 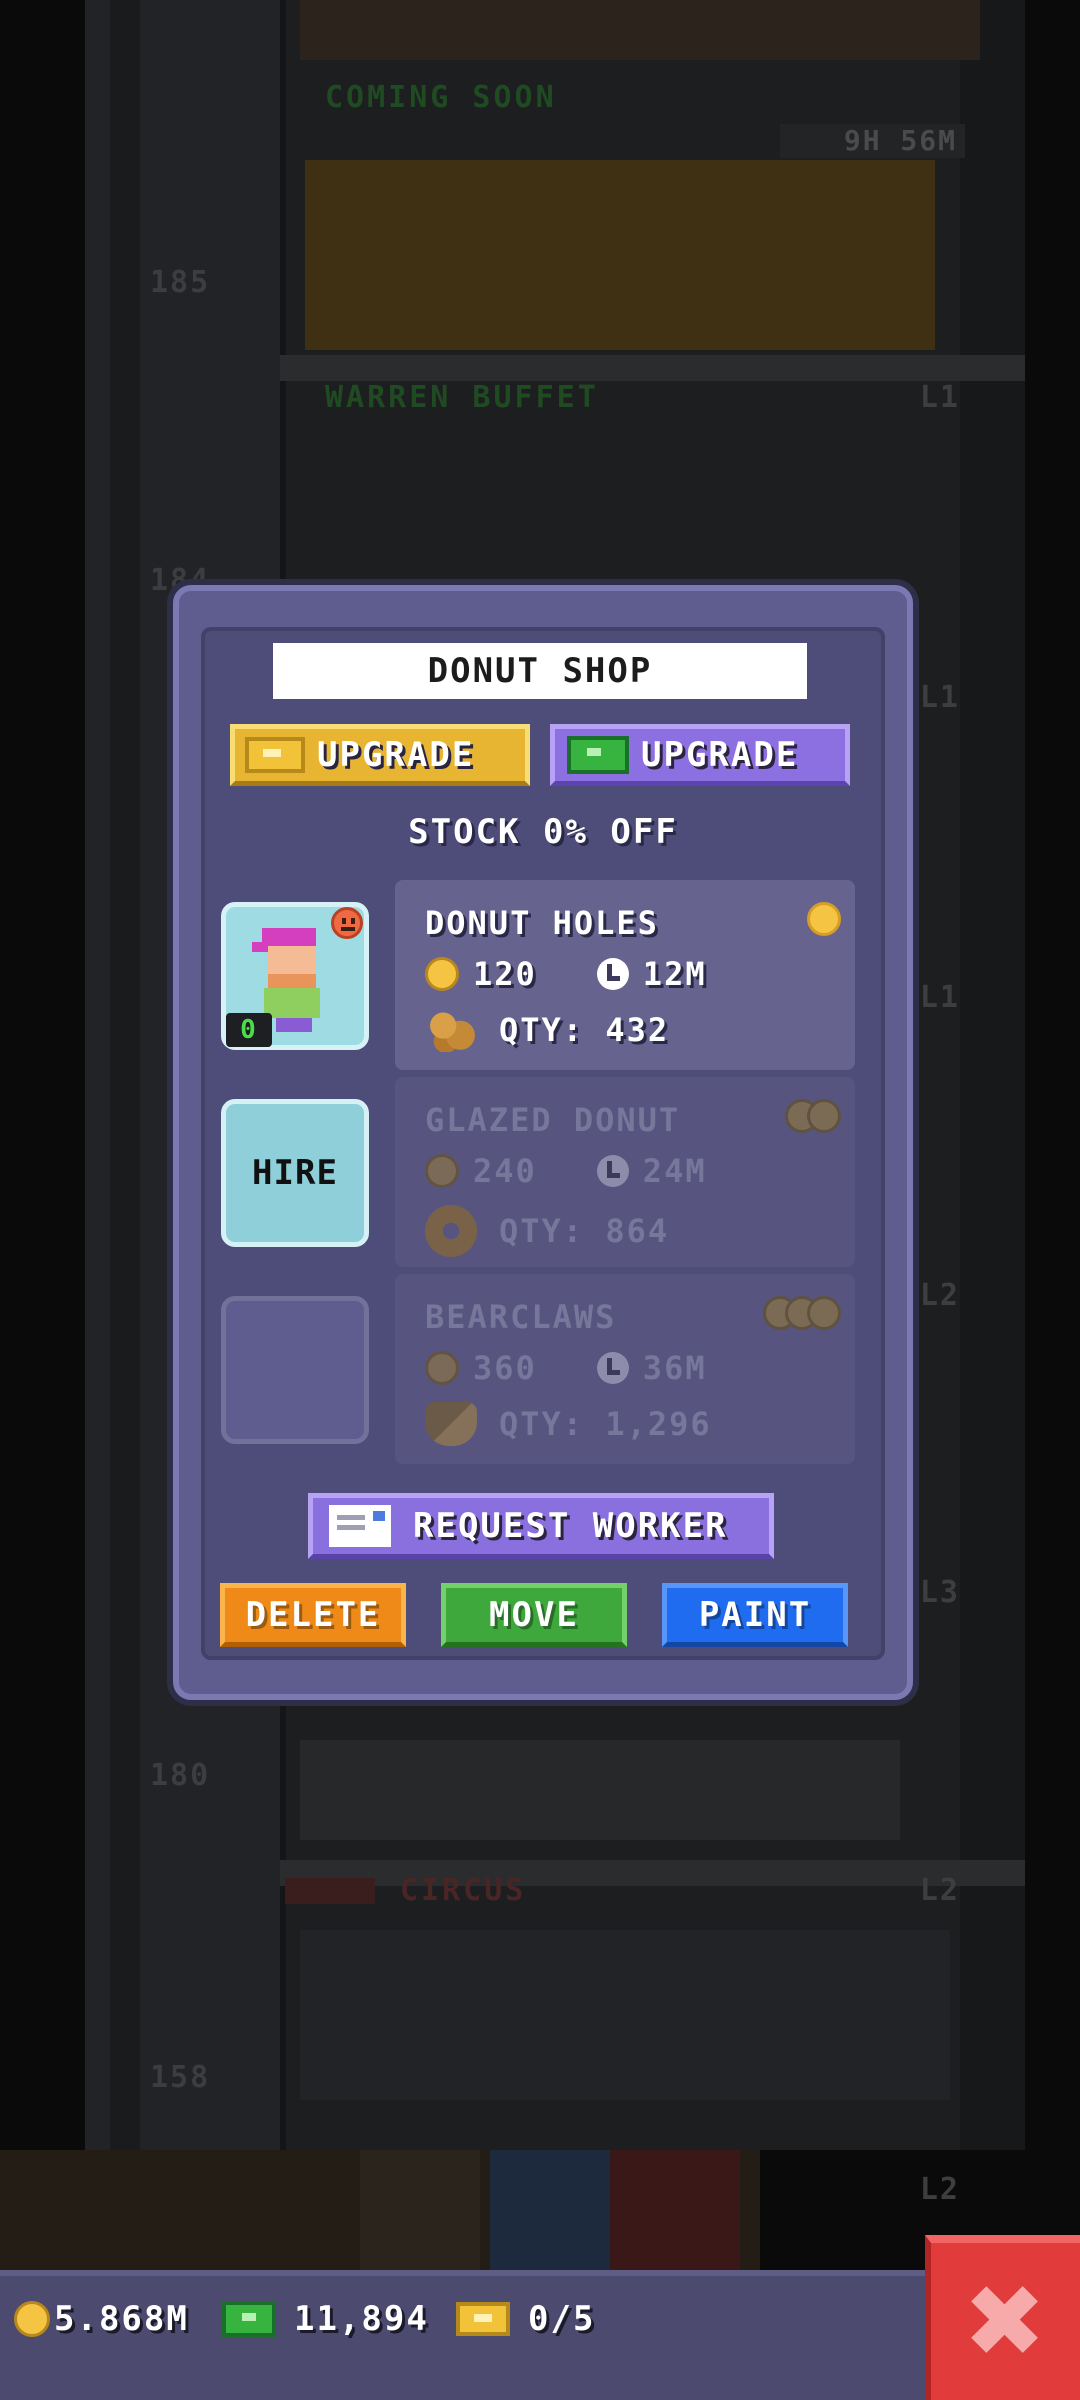 What do you see at coordinates (420, 2210) in the screenshot?
I see `toolbar-slot` at bounding box center [420, 2210].